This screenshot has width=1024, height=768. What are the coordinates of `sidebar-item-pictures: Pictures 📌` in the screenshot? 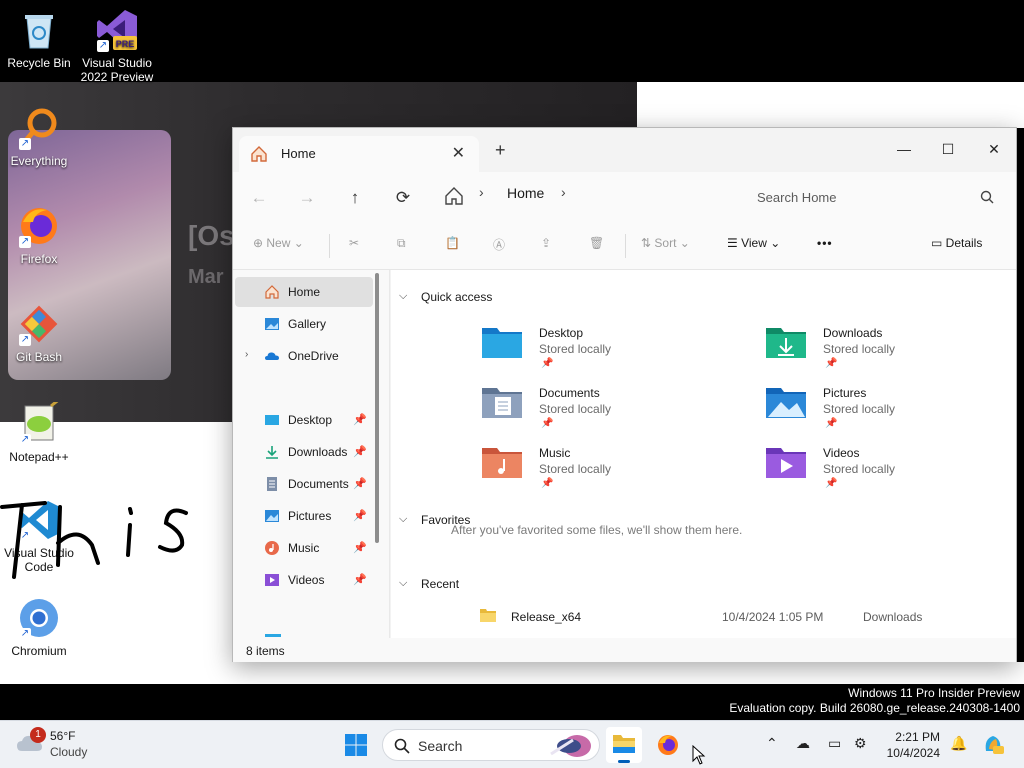 It's located at (304, 516).